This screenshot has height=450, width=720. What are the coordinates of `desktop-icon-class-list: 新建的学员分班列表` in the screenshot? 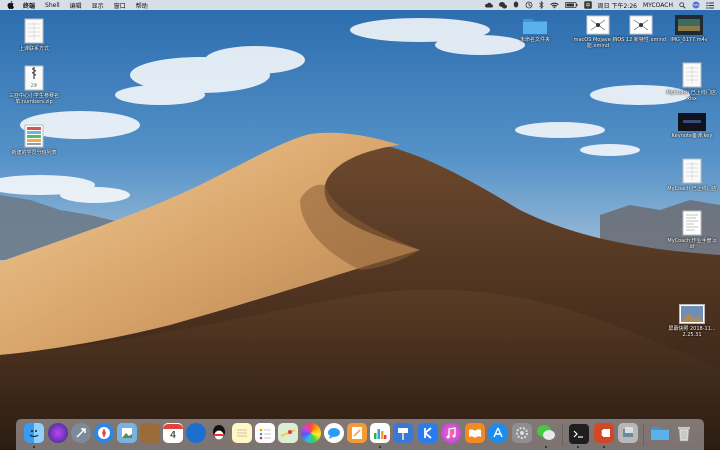 It's located at (34, 140).